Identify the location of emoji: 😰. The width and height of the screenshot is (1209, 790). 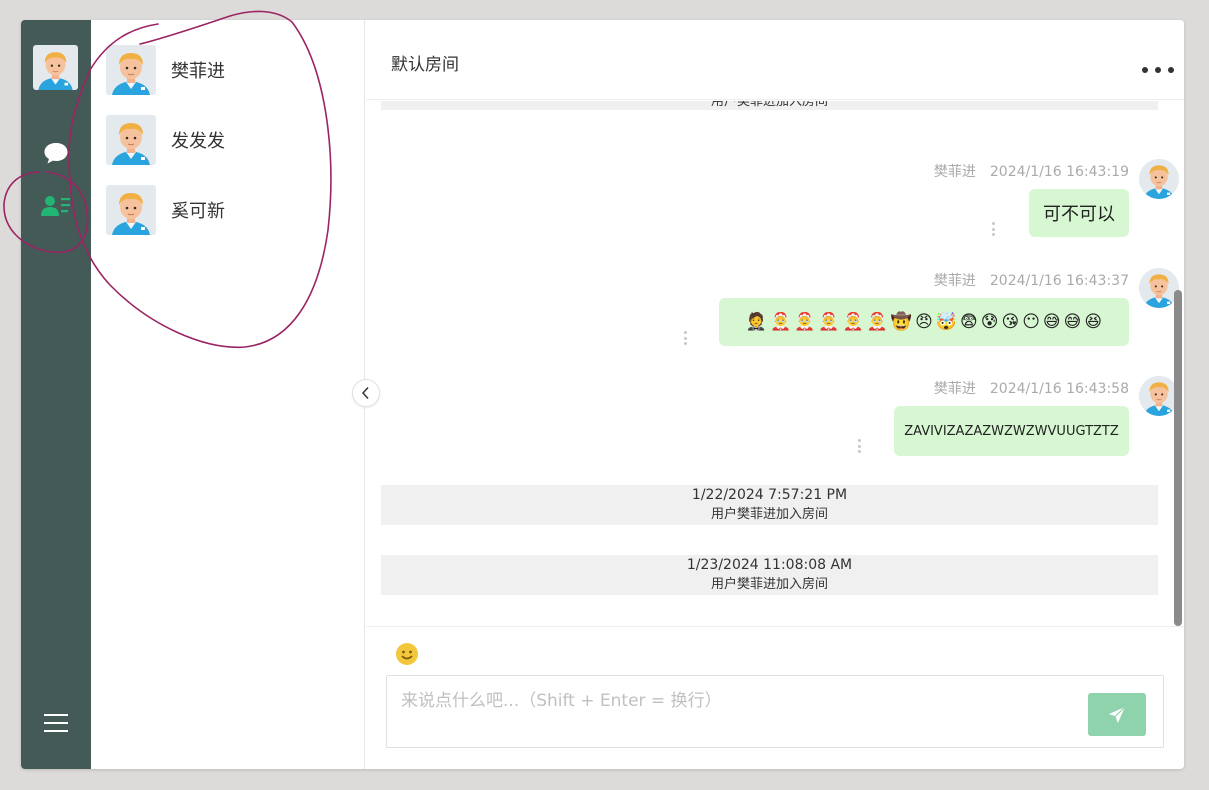
(989, 322).